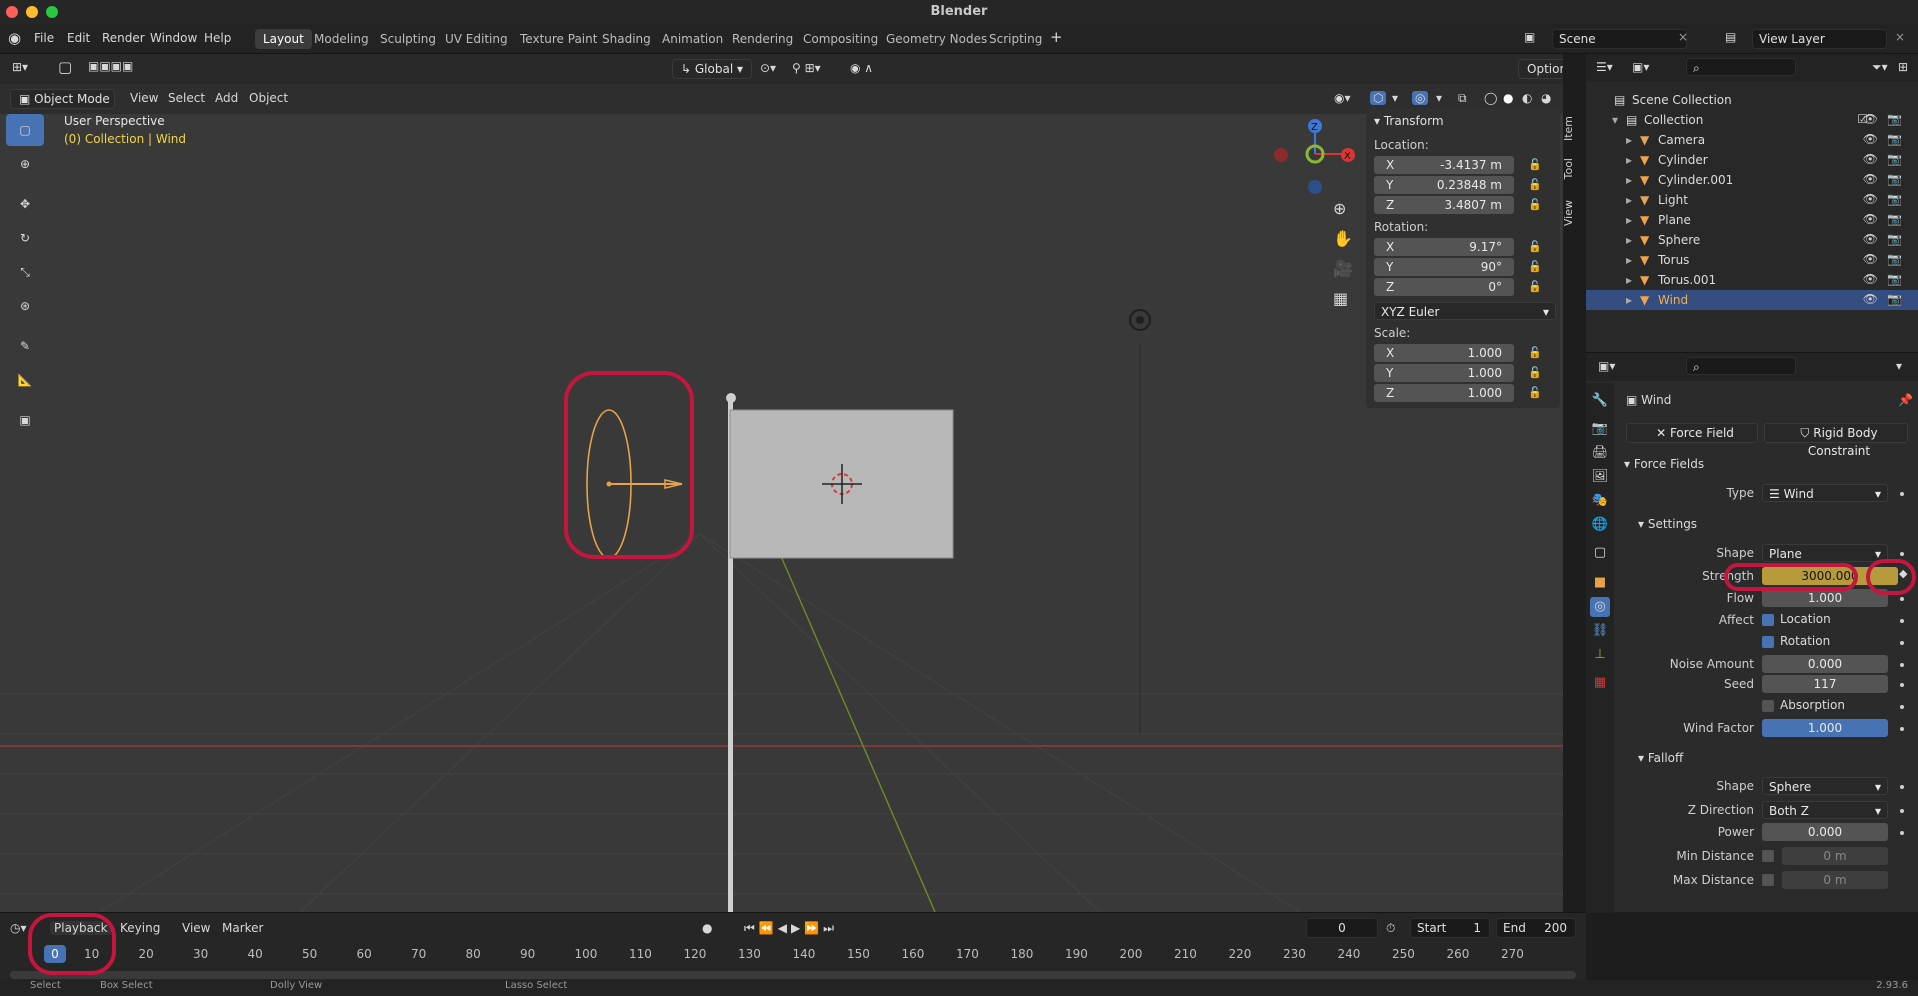  I want to click on outliner-item: ▸ ▼ Plane 👁 📷, so click(1752, 220).